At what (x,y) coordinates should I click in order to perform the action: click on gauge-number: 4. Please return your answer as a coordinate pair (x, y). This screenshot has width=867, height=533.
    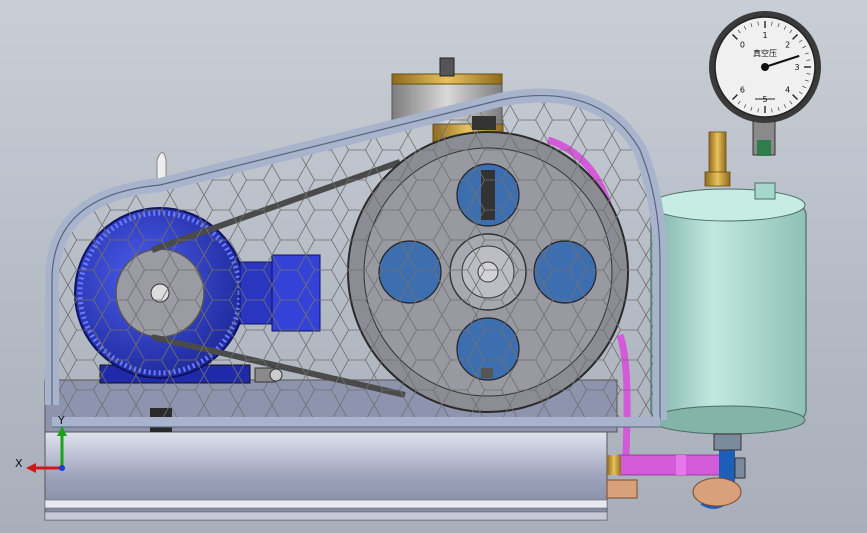
    Looking at the image, I should click on (787, 90).